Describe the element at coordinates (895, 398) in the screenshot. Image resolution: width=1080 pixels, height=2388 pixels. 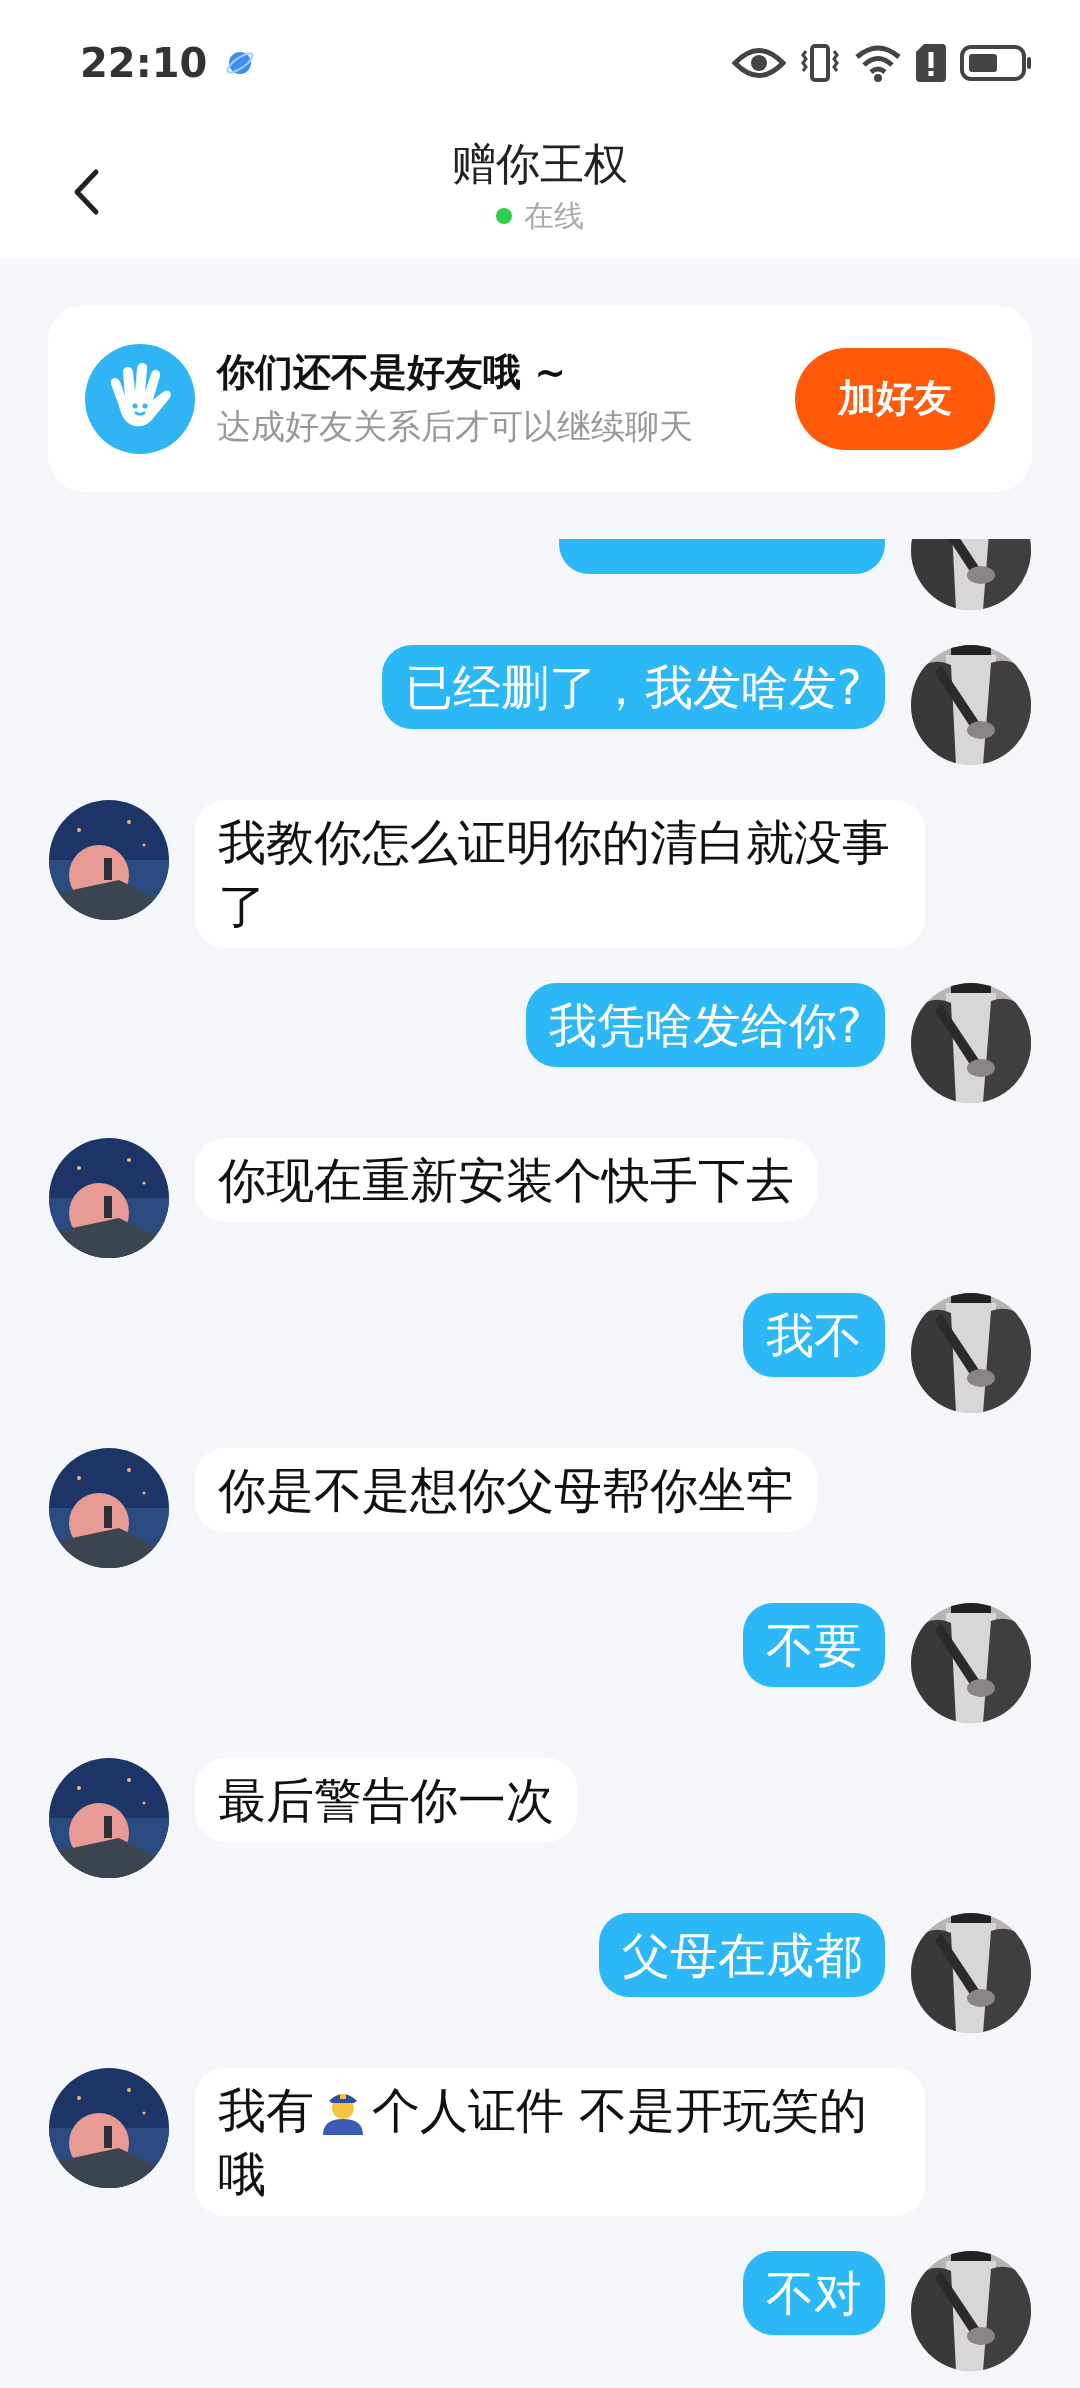
I see `add-friend-button: 加好友` at that location.